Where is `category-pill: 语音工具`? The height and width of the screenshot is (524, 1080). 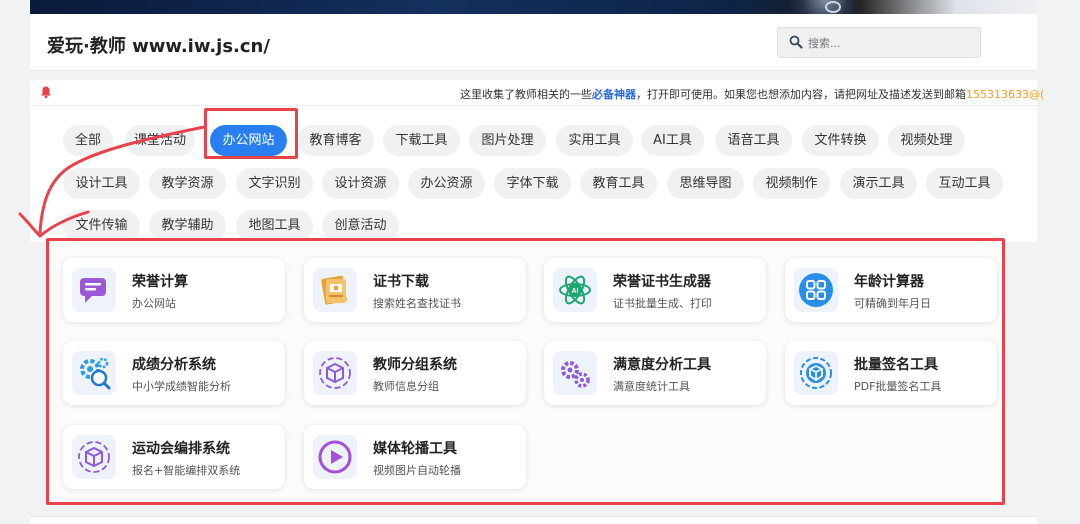
category-pill: 语音工具 is located at coordinates (753, 140).